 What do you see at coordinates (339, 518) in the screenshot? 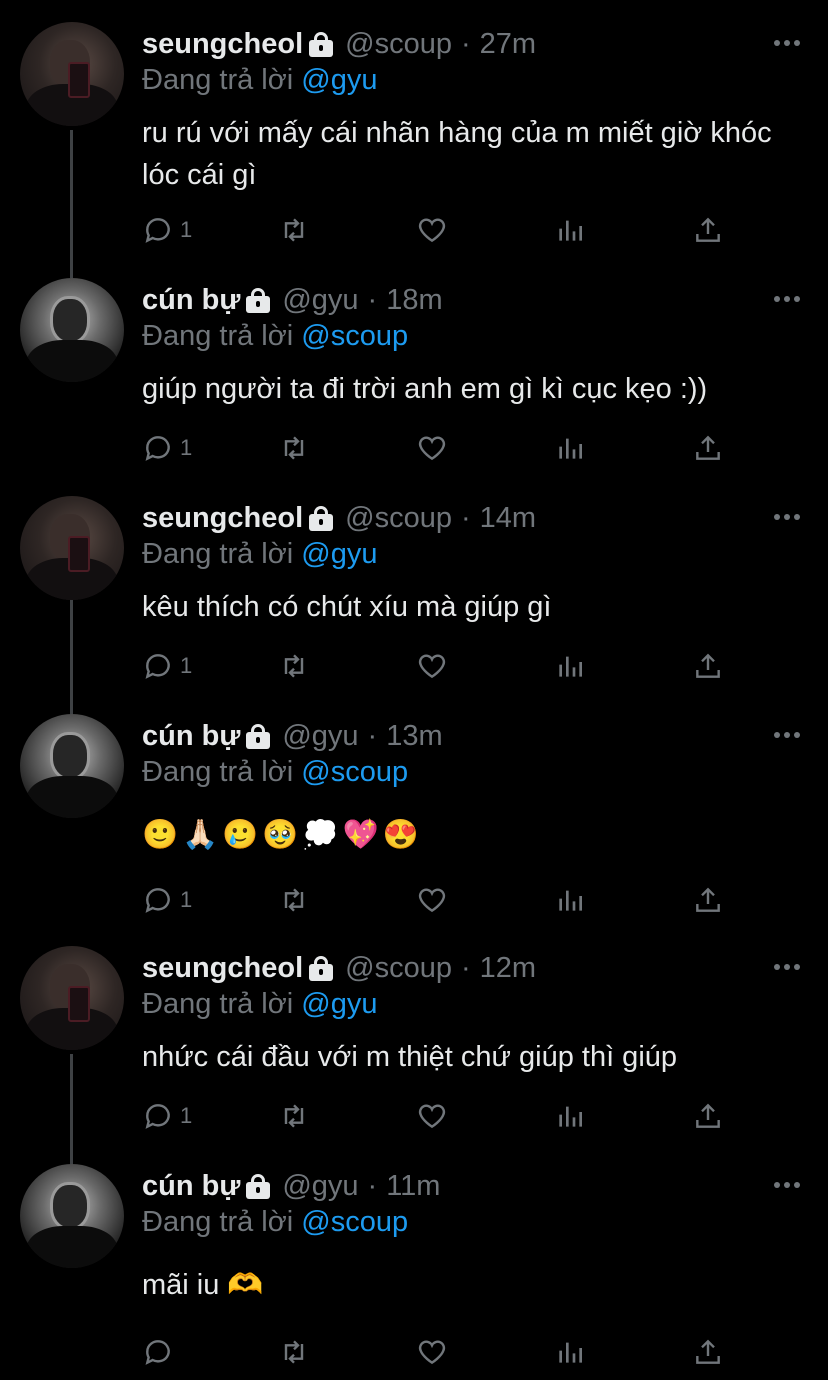
I see `tweet-header: seungcheol @scoup · 14m` at bounding box center [339, 518].